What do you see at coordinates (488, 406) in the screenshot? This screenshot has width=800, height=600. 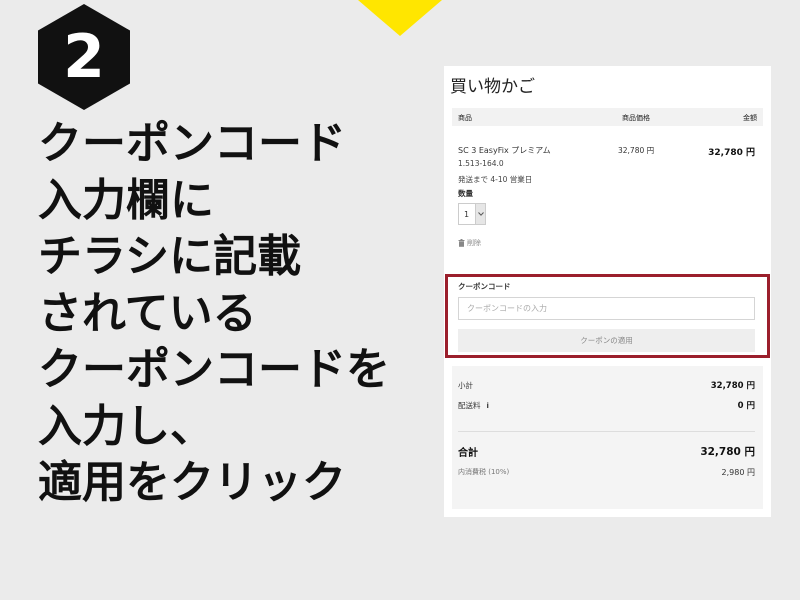 I see `info-icon: i` at bounding box center [488, 406].